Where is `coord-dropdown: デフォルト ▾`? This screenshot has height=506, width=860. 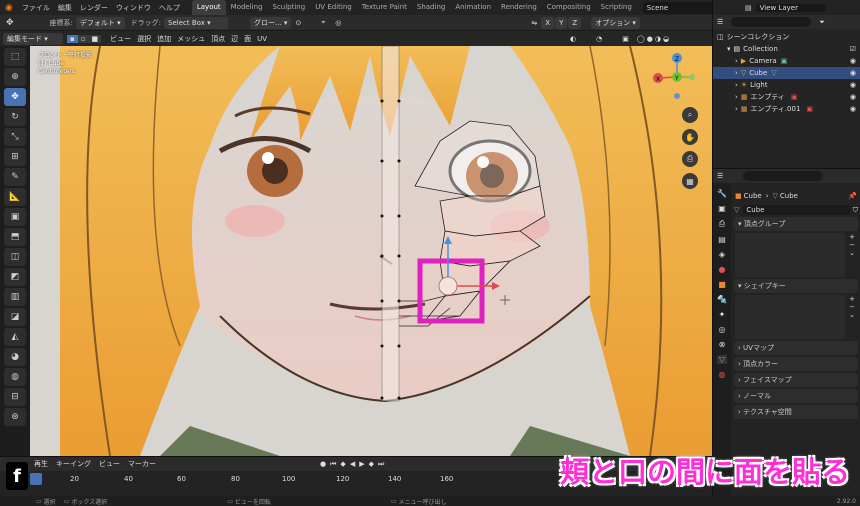
coord-dropdown: デフォルト ▾ is located at coordinates (100, 22).